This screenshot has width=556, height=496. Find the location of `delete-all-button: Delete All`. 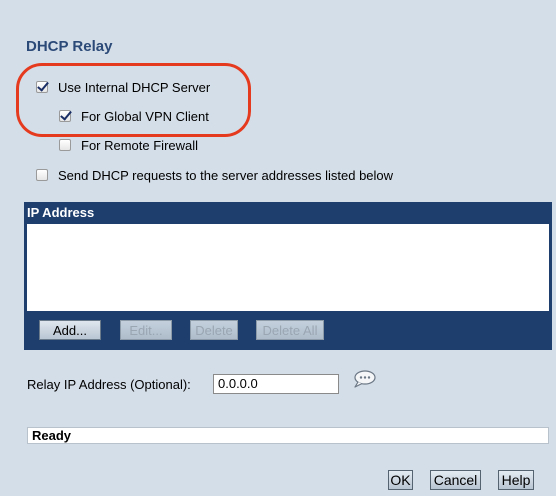

delete-all-button: Delete All is located at coordinates (290, 330).